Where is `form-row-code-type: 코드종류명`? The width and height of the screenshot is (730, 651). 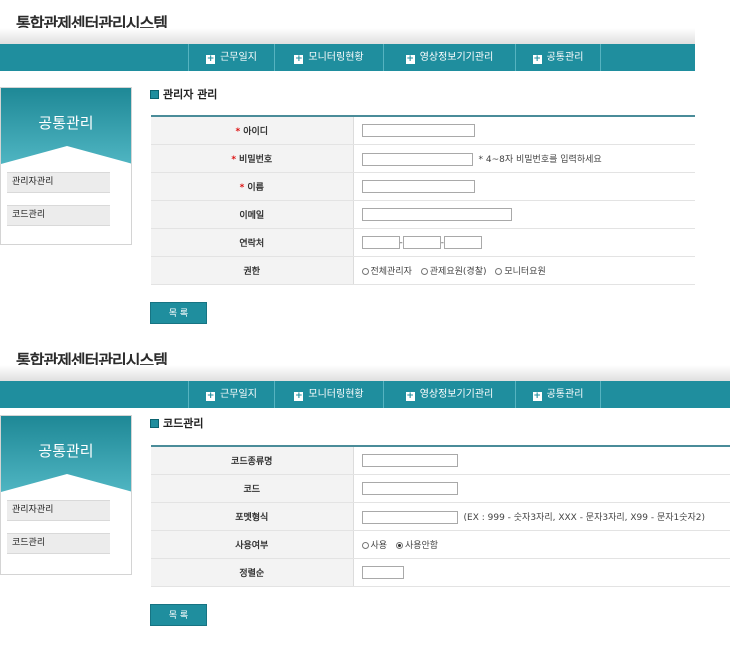 form-row-code-type: 코드종류명 is located at coordinates (440, 460).